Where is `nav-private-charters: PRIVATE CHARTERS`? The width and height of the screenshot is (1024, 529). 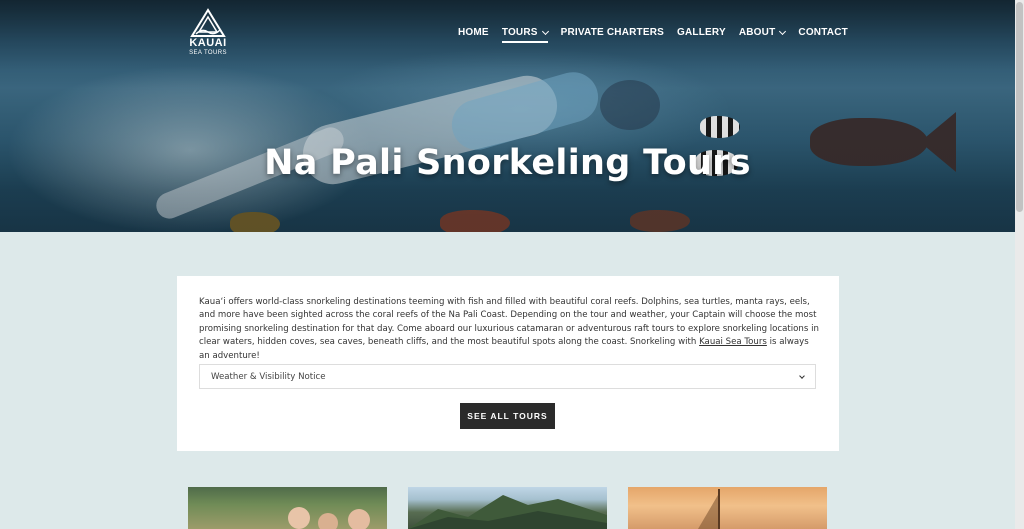
nav-private-charters: PRIVATE CHARTERS is located at coordinates (612, 32).